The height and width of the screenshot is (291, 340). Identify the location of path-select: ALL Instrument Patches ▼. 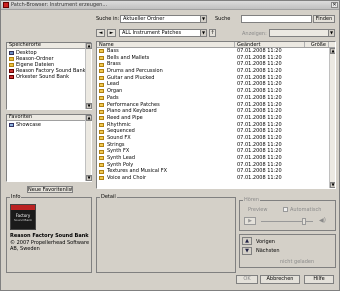
(163, 33).